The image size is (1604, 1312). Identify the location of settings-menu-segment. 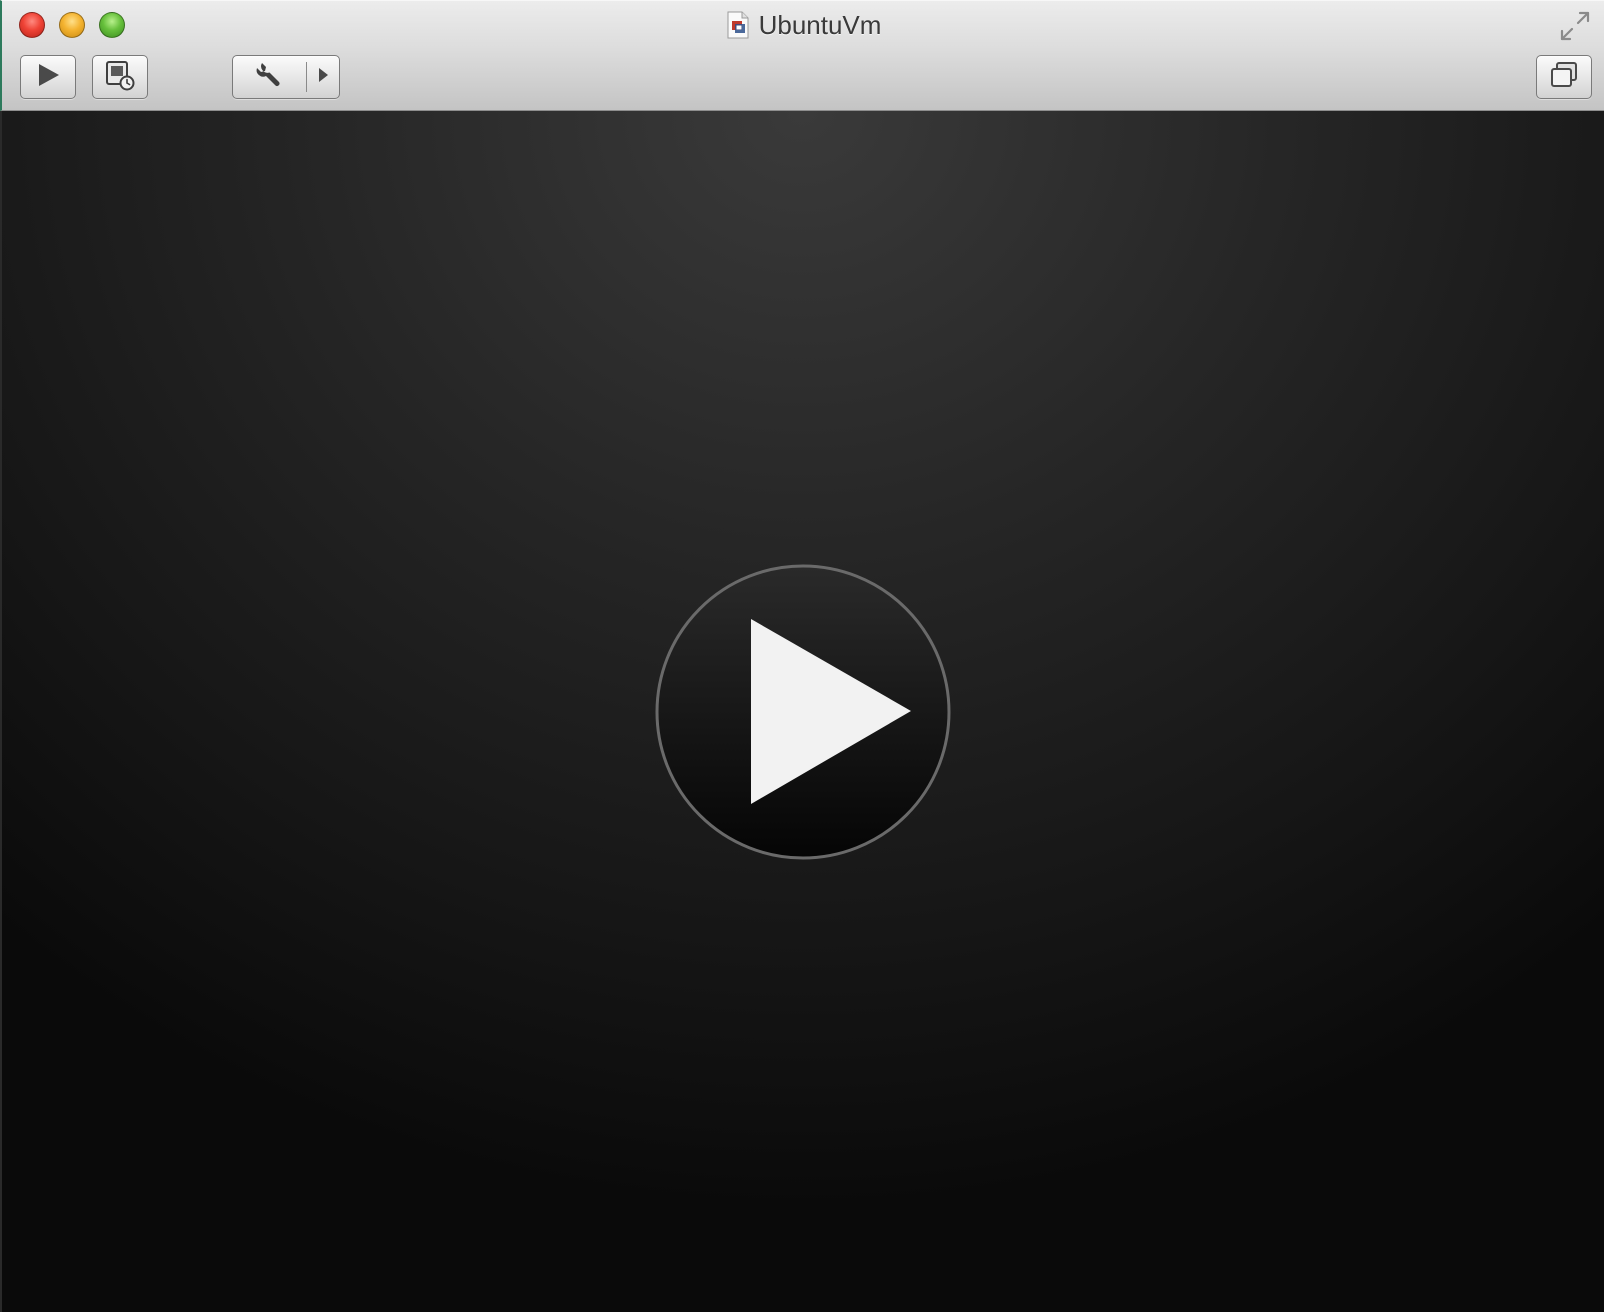
(323, 77).